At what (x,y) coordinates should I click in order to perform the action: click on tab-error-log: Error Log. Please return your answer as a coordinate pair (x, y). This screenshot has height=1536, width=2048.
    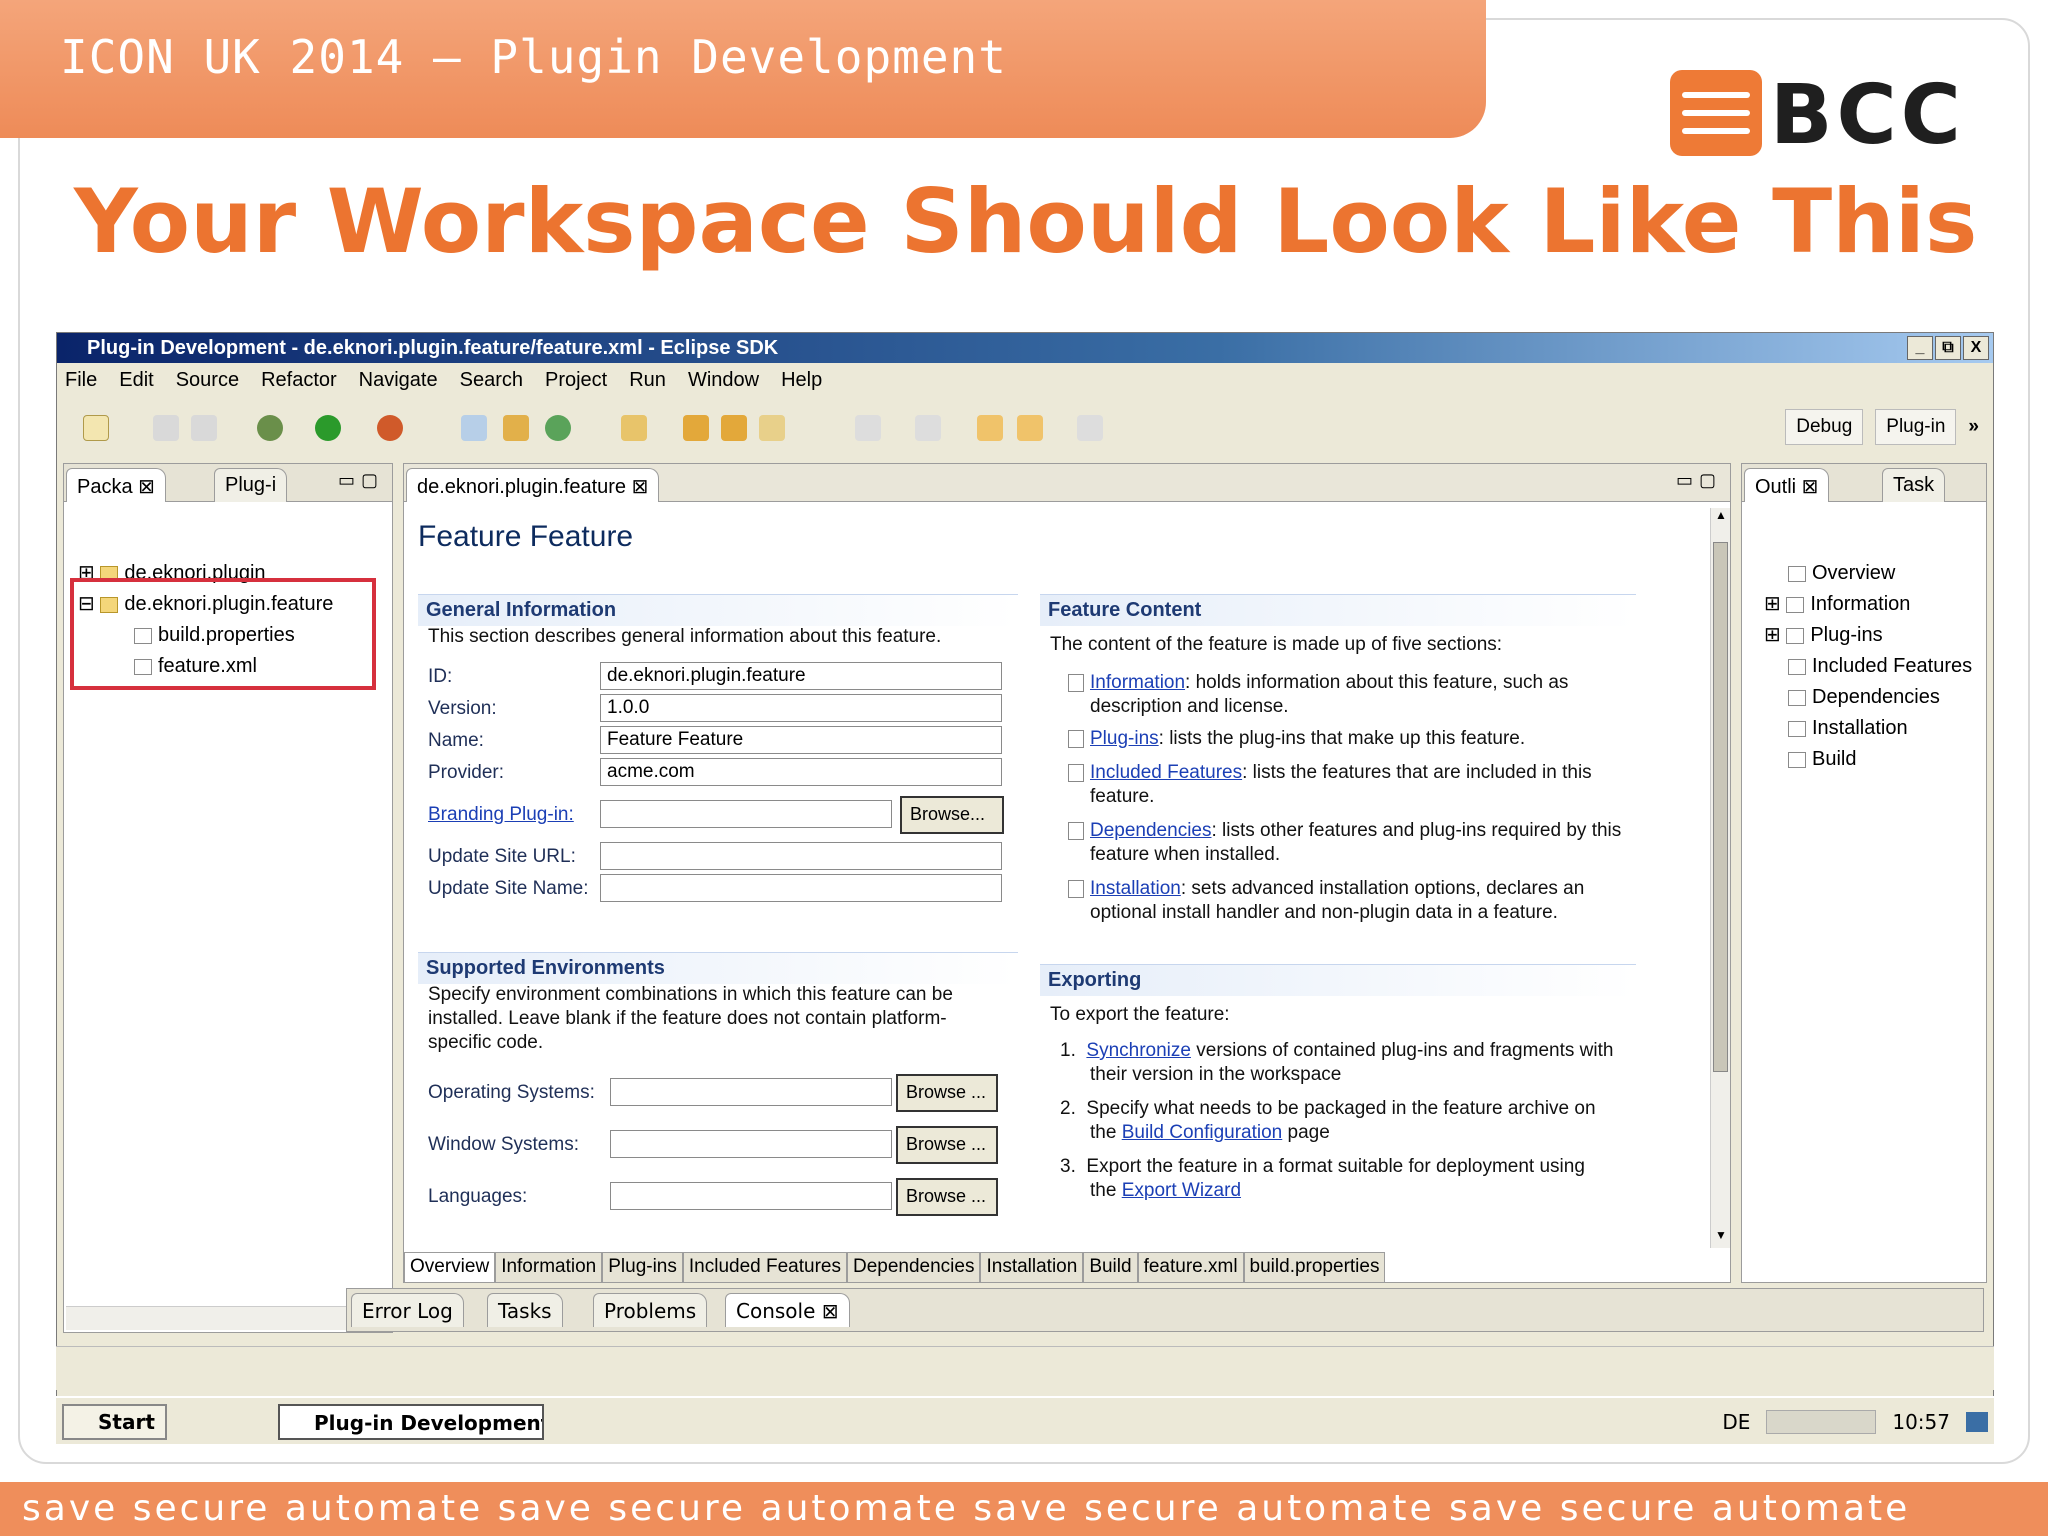
    Looking at the image, I should click on (407, 1310).